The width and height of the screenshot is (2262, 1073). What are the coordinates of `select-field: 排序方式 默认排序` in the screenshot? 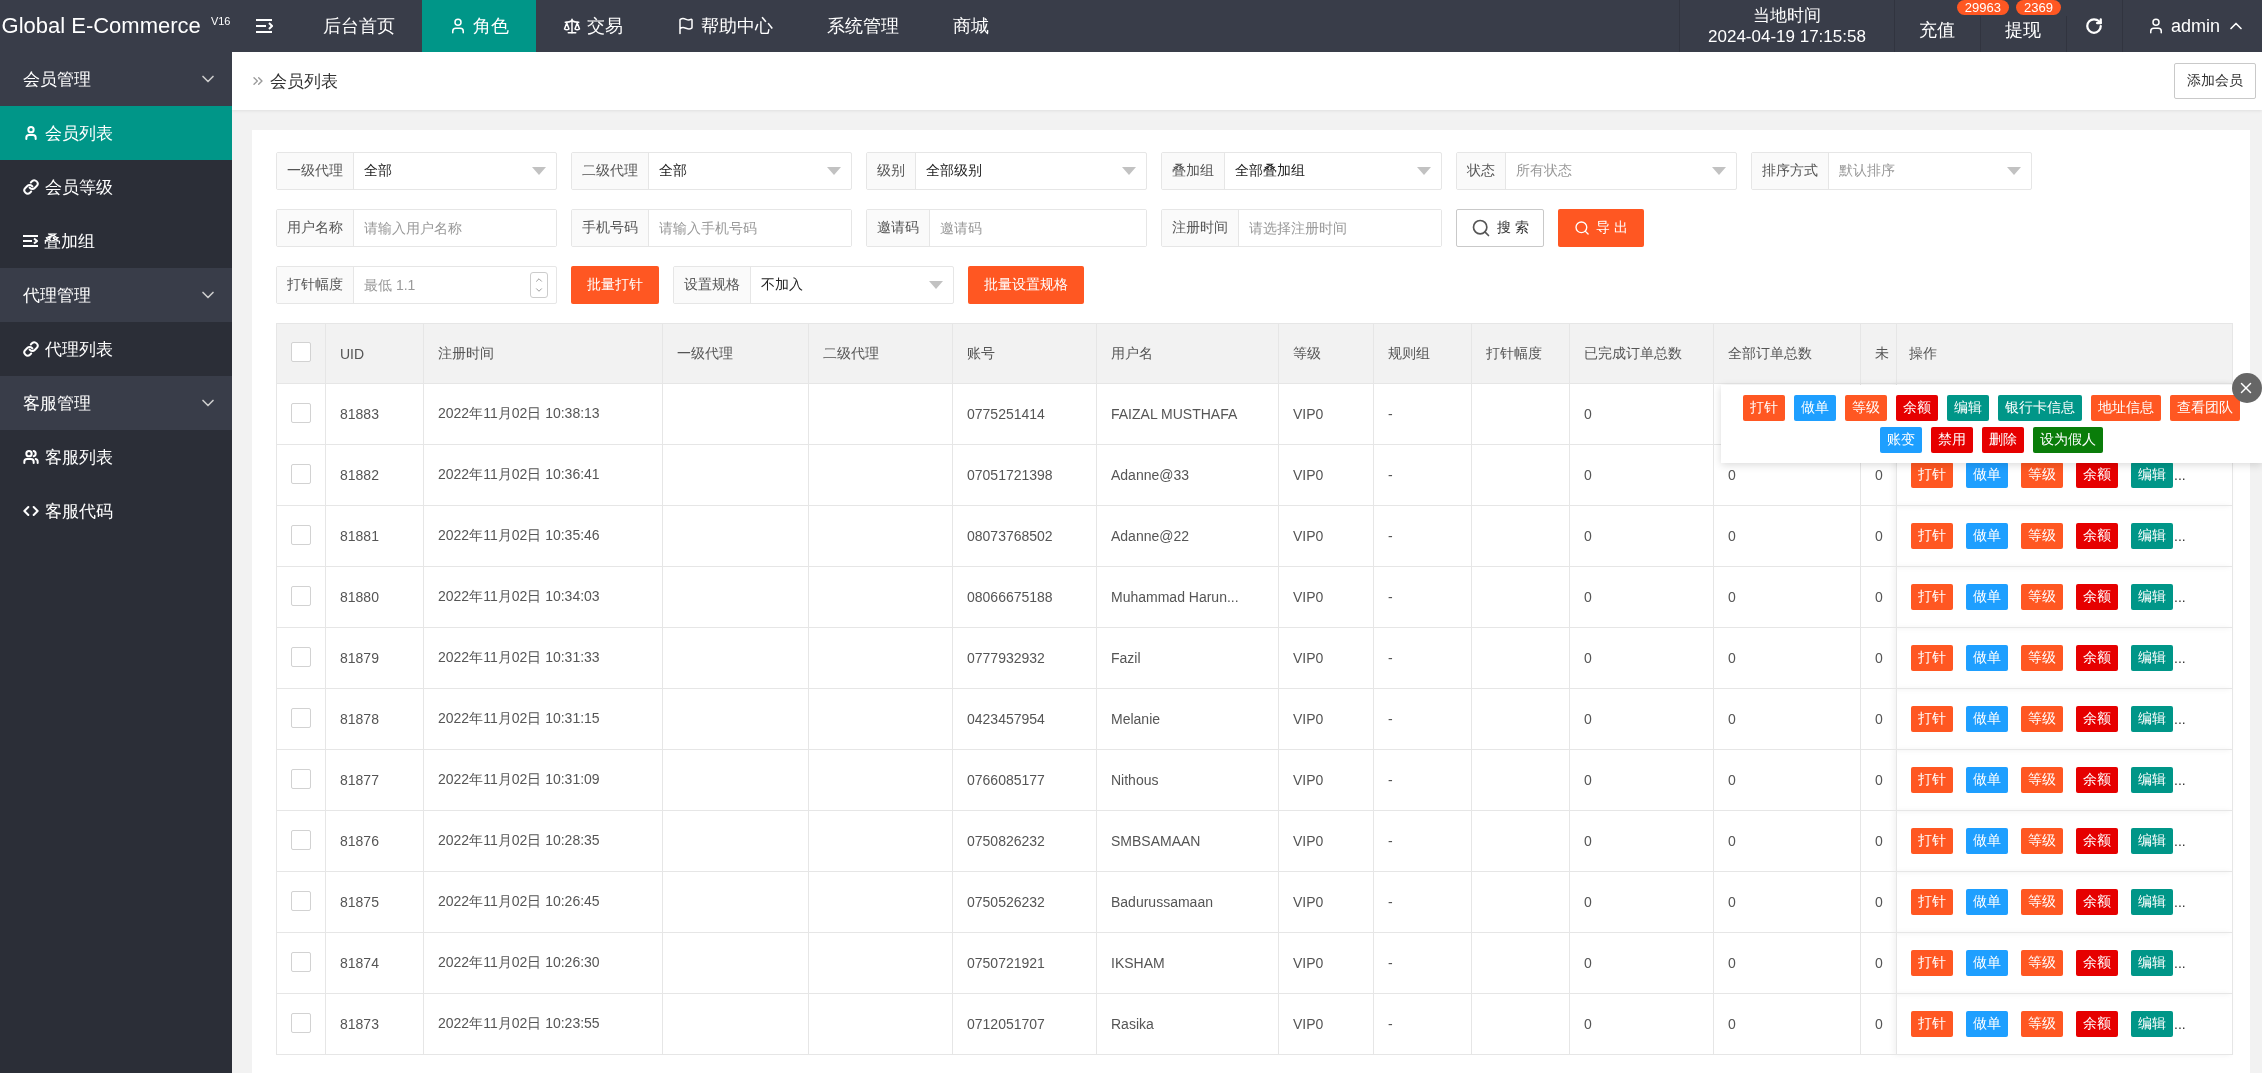 It's located at (1891, 171).